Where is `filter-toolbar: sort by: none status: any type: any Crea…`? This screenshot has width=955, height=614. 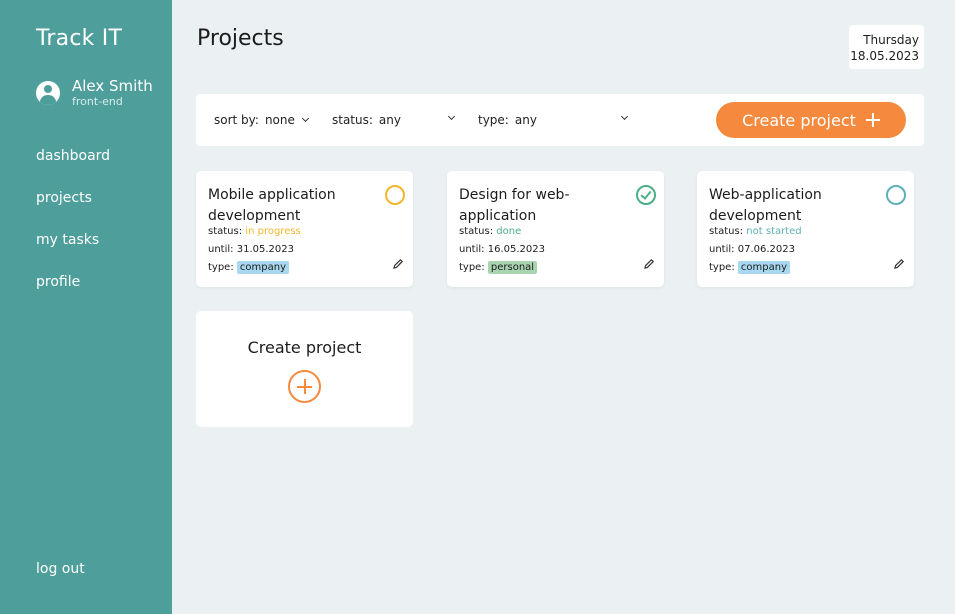 filter-toolbar: sort by: none status: any type: any Crea… is located at coordinates (560, 120).